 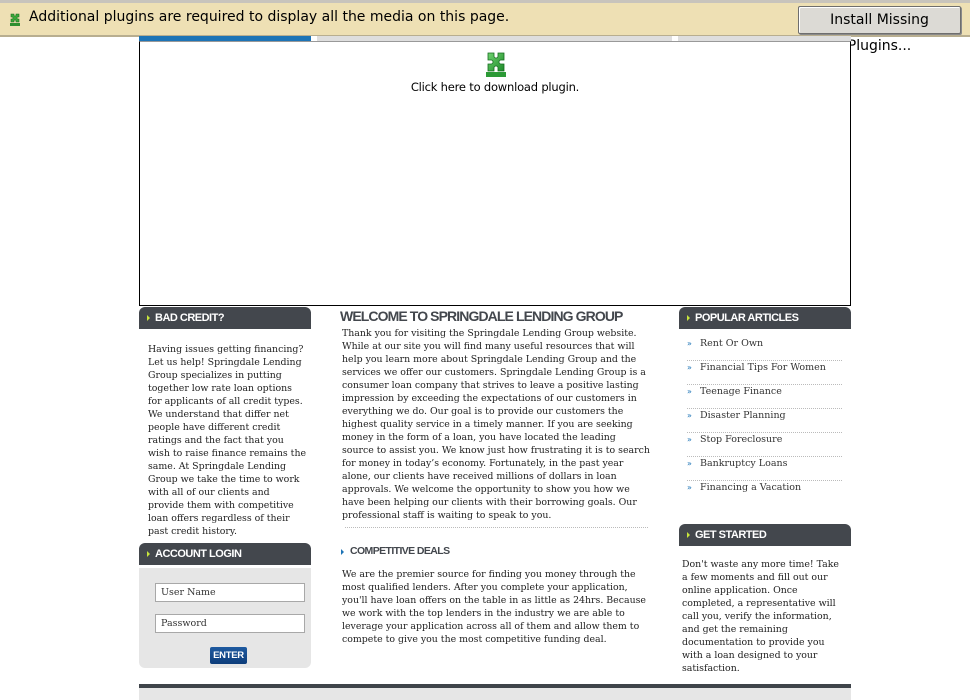 What do you see at coordinates (228, 655) in the screenshot?
I see `enter-button: ENTER` at bounding box center [228, 655].